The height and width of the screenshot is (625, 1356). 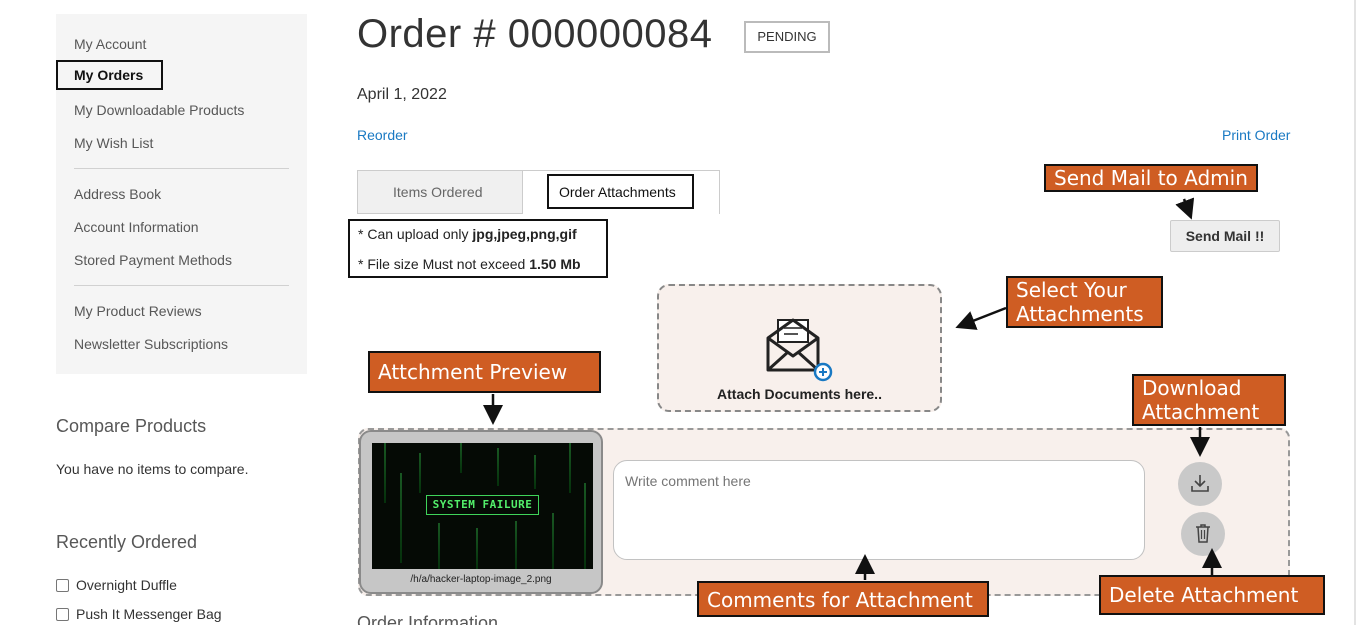 I want to click on nav-my-account: My Account, so click(x=110, y=44).